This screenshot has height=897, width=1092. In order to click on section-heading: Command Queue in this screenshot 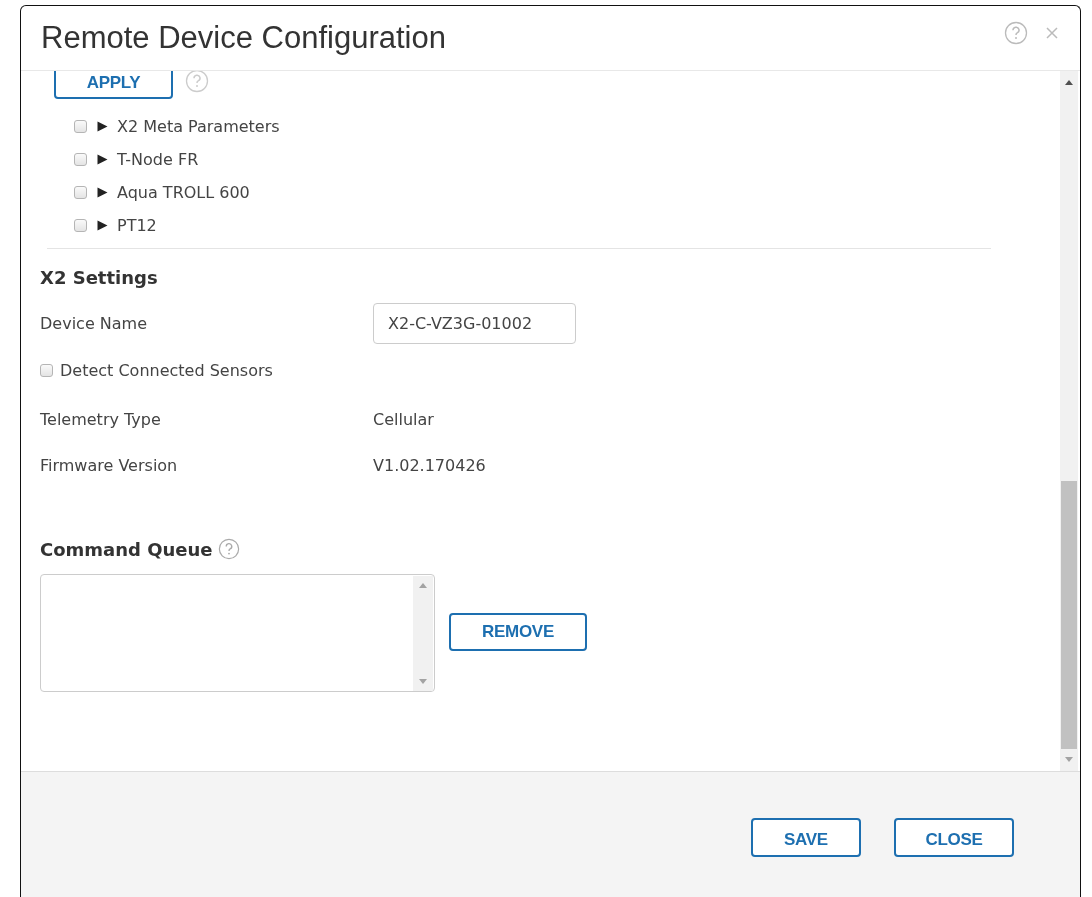, I will do `click(126, 549)`.